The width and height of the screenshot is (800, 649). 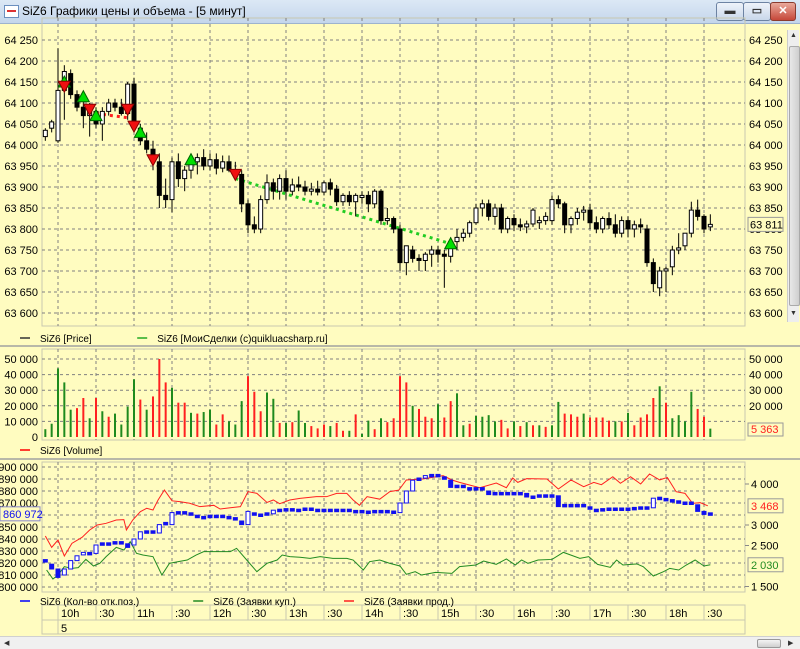 What do you see at coordinates (790, 643) in the screenshot?
I see `scroll-right-icon: ▶` at bounding box center [790, 643].